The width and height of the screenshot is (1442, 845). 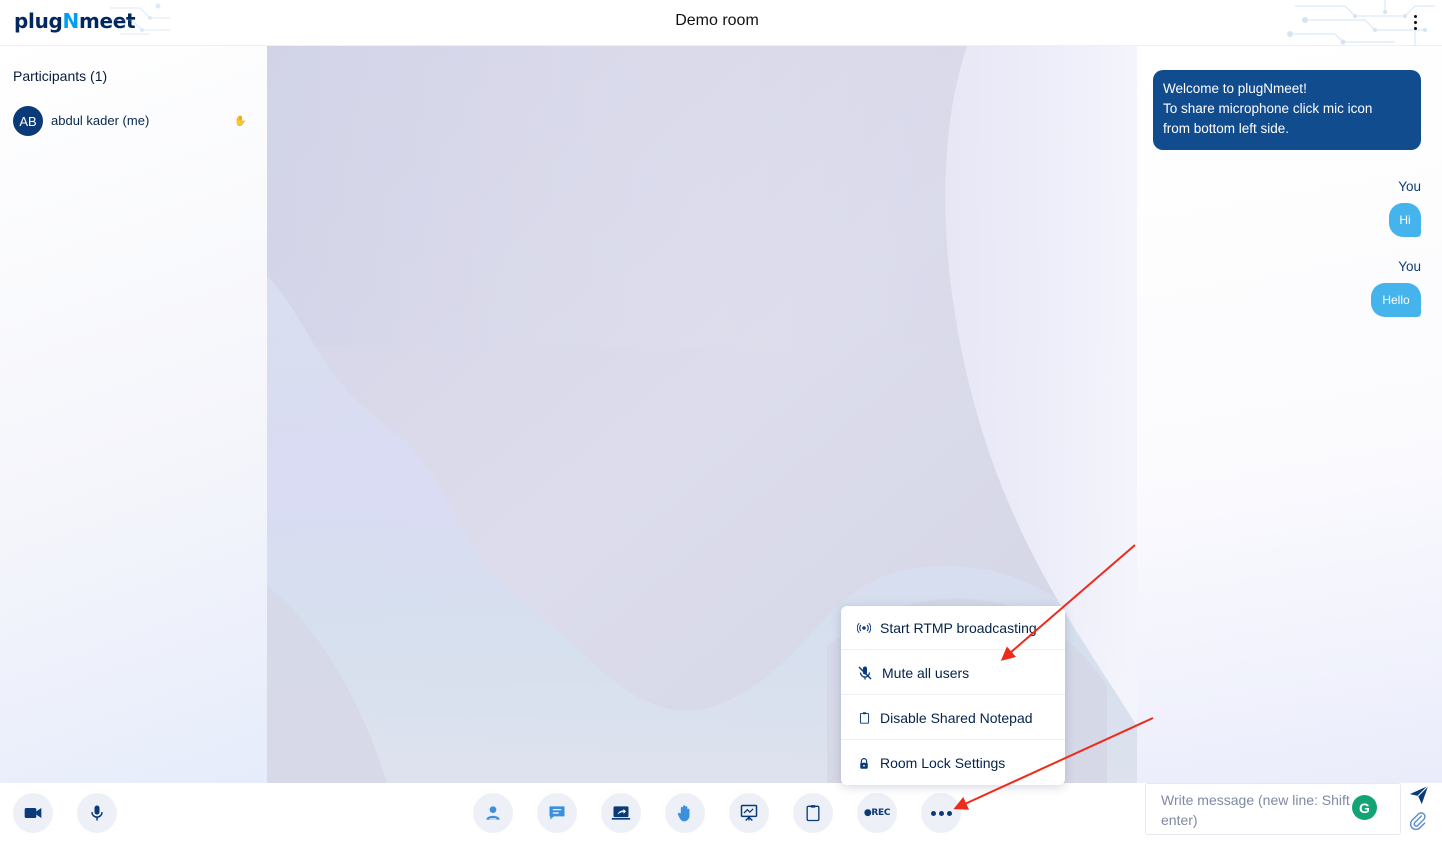 I want to click on broadcast-icon, so click(x=864, y=628).